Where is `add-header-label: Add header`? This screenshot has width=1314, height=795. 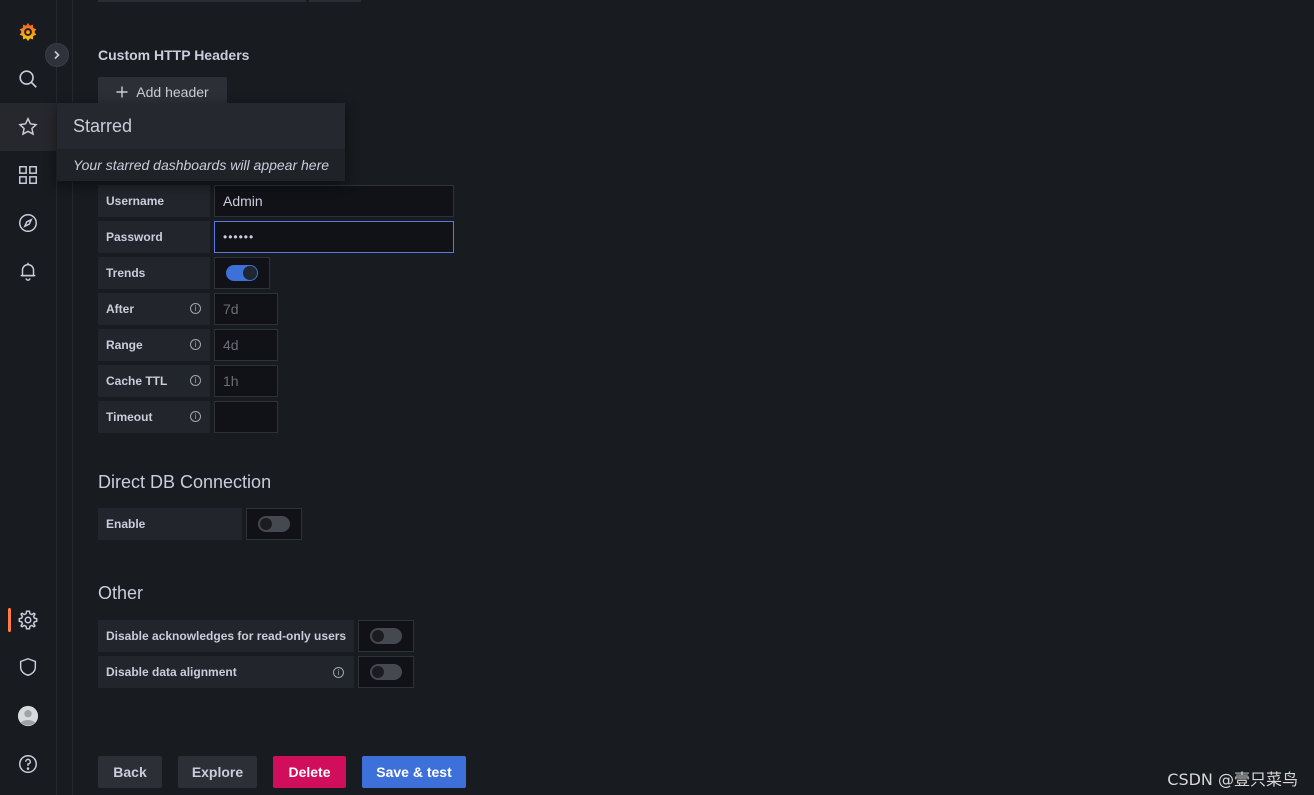 add-header-label: Add header is located at coordinates (172, 92).